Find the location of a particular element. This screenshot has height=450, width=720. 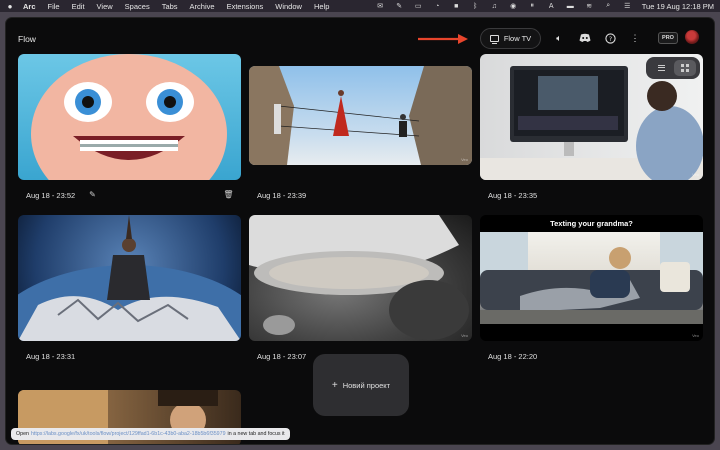

page-title: Flow is located at coordinates (27, 39).